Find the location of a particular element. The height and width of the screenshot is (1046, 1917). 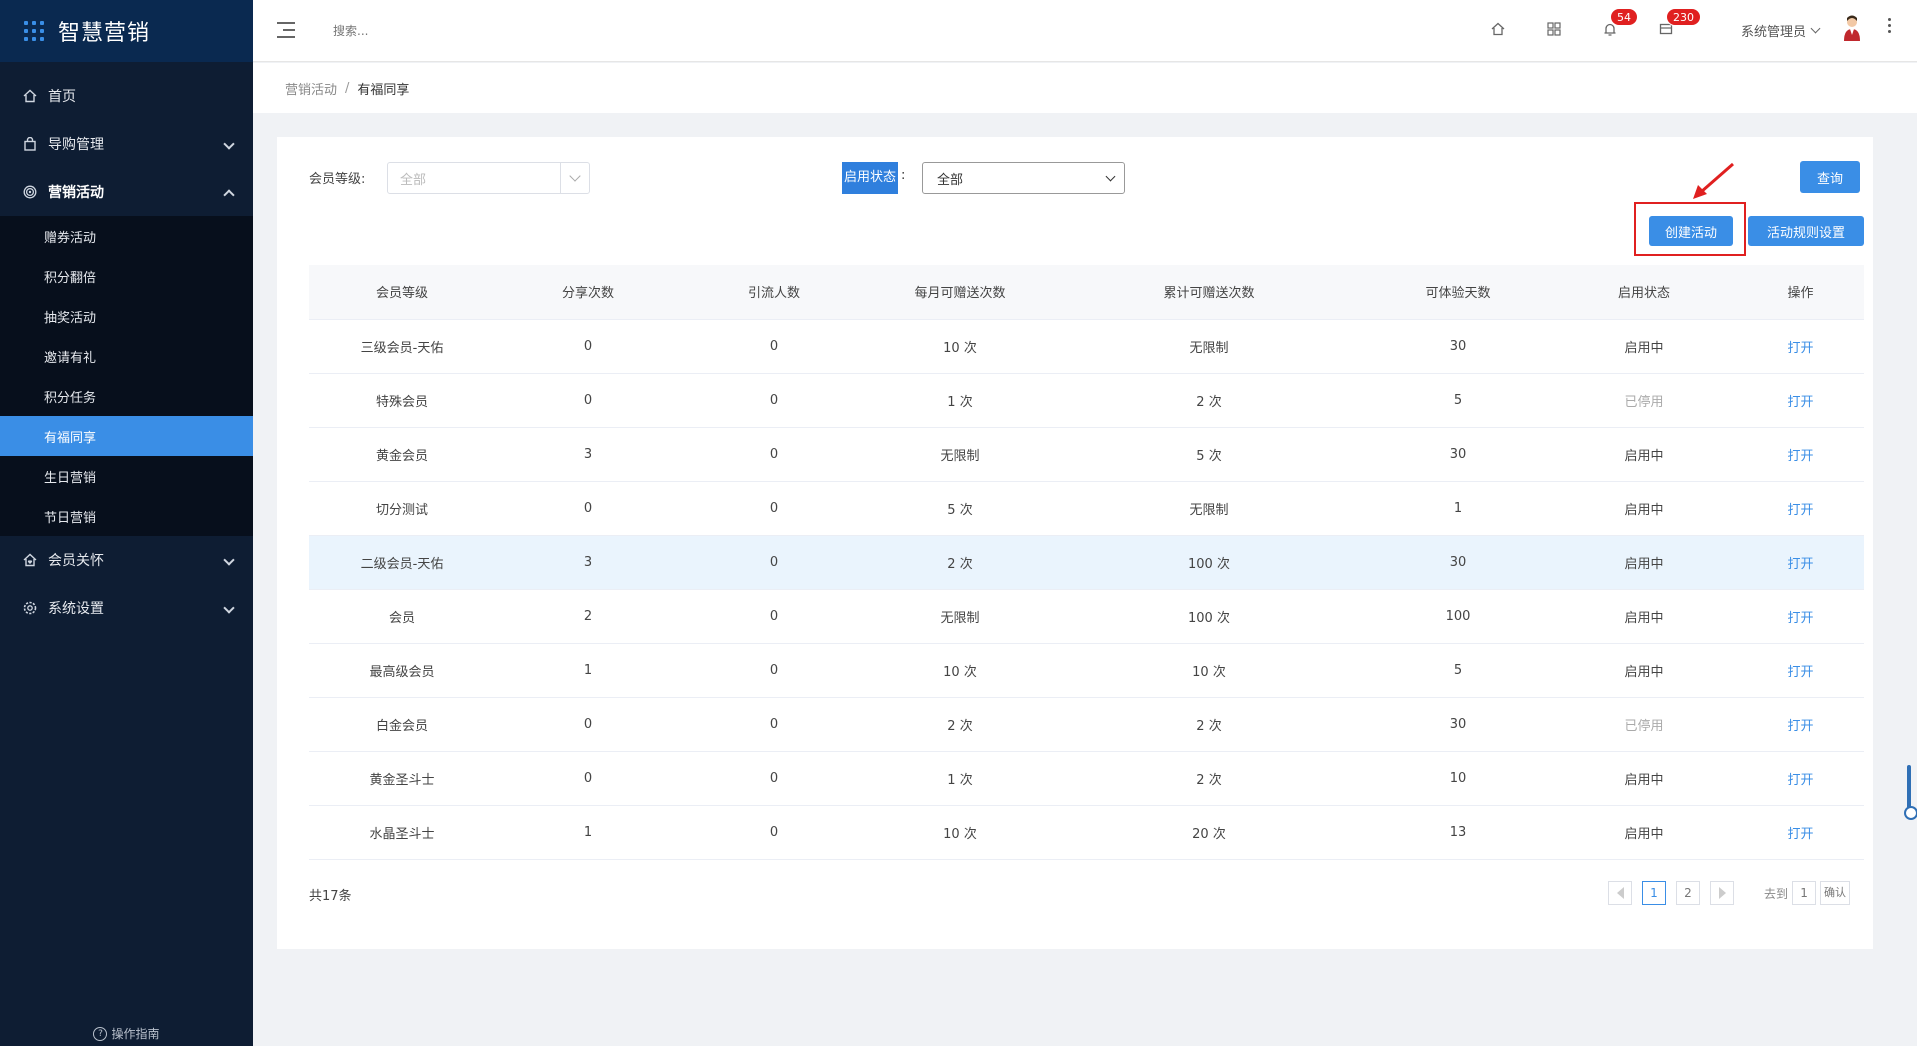

create-activity-button: 创建活动 is located at coordinates (1691, 231).